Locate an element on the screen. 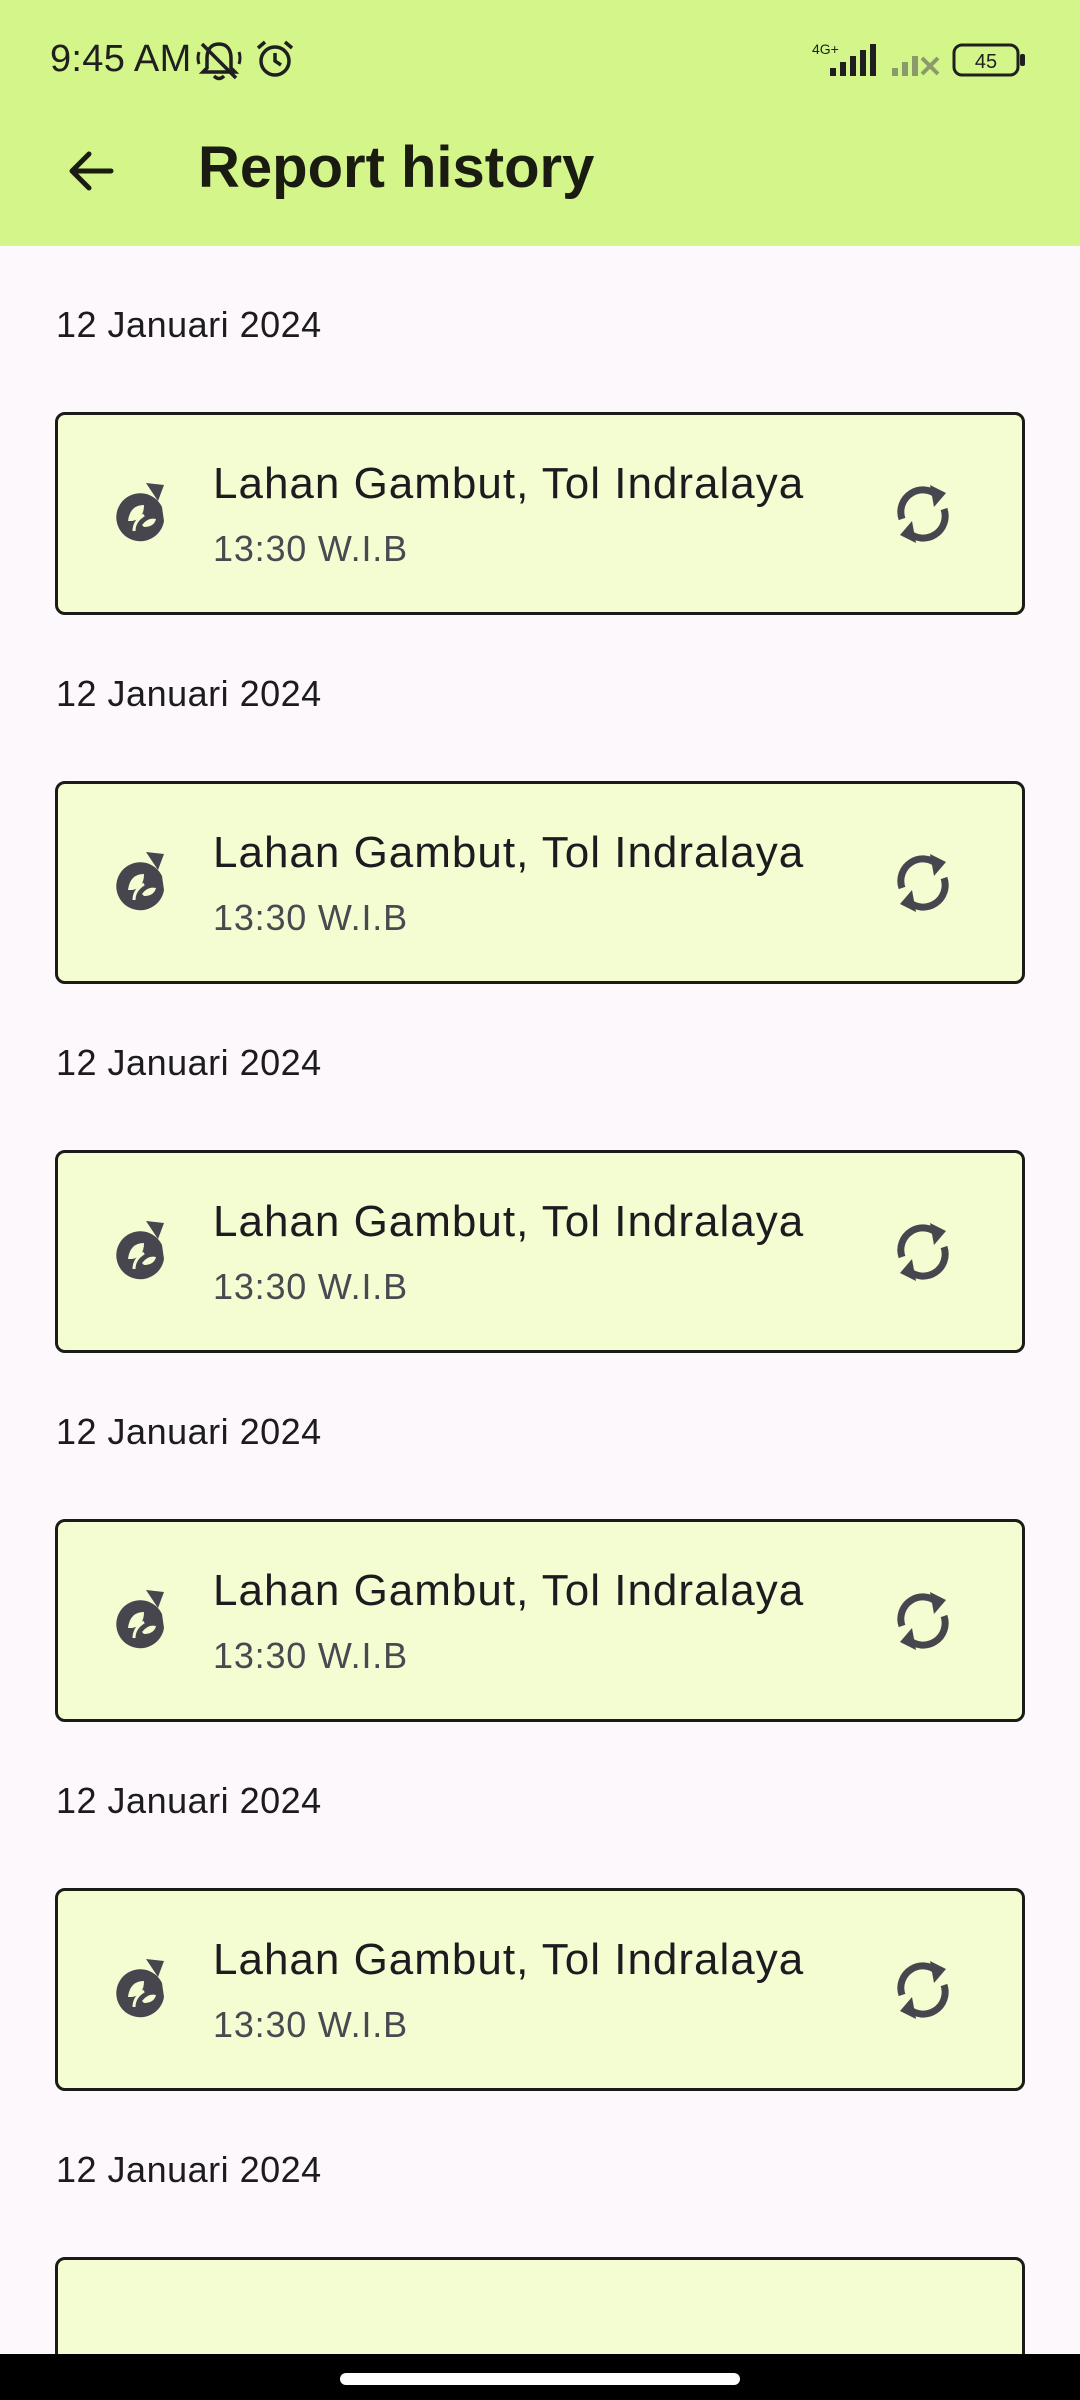 The width and height of the screenshot is (1080, 2400). battery-icon: 45 is located at coordinates (989, 60).